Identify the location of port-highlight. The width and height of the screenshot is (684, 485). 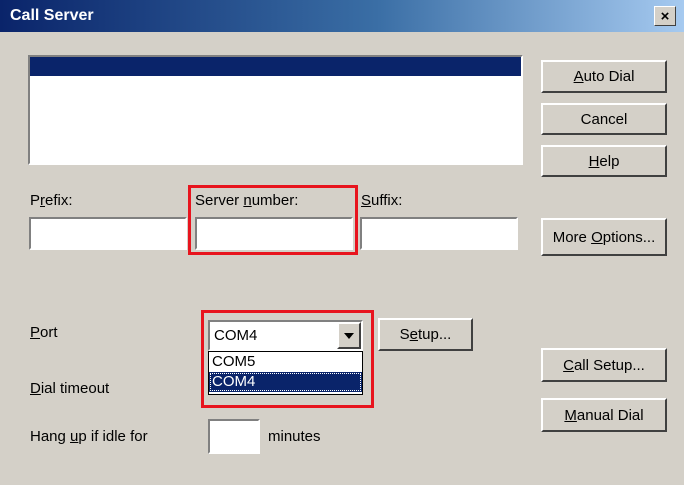
(287, 359).